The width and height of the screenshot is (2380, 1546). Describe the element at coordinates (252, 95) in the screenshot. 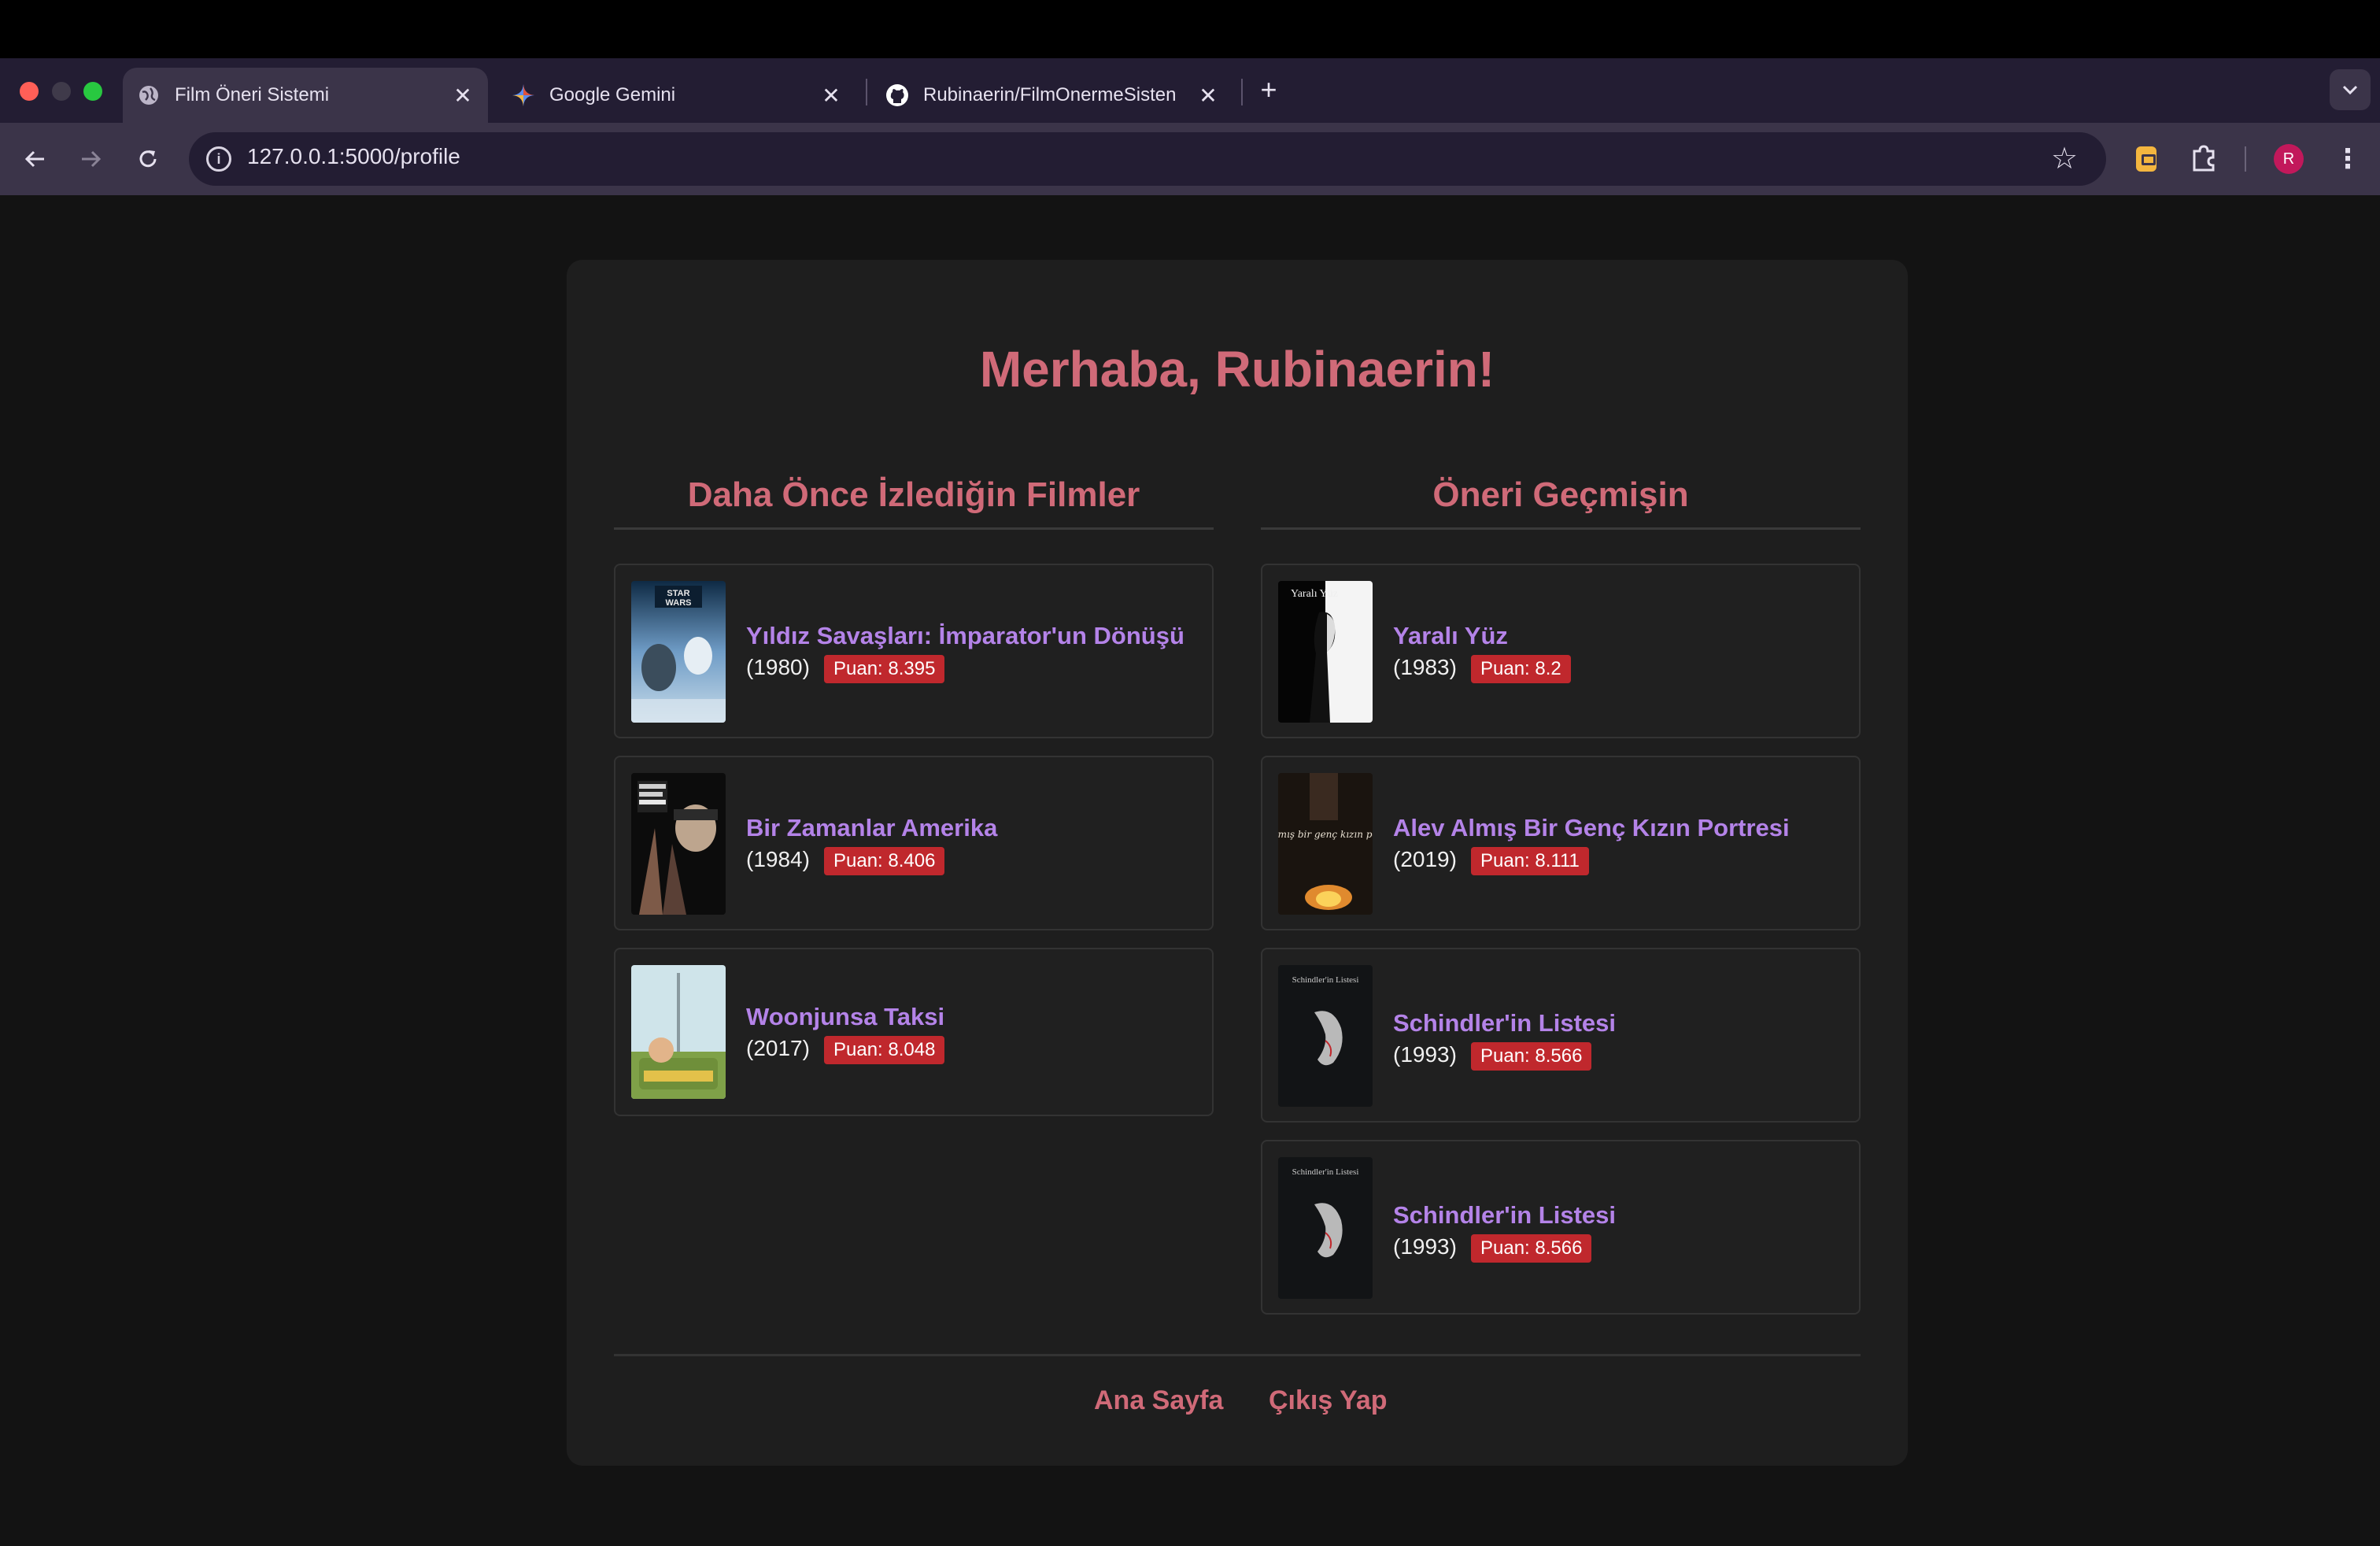

I see `tab-label: Film Öneri Sistemi` at that location.